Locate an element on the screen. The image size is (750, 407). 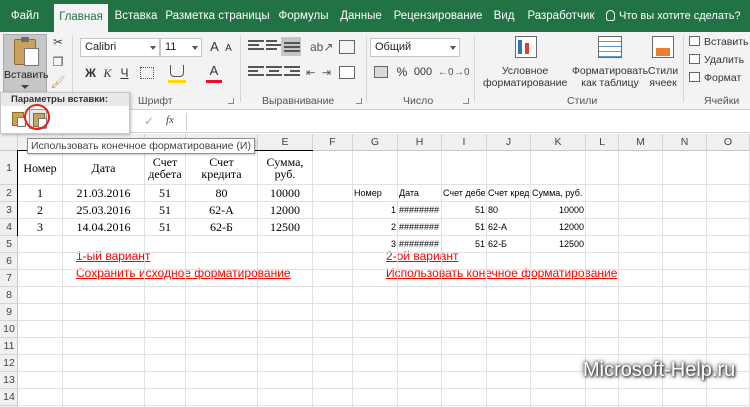
row-header-9: 9 is located at coordinates (9, 312).